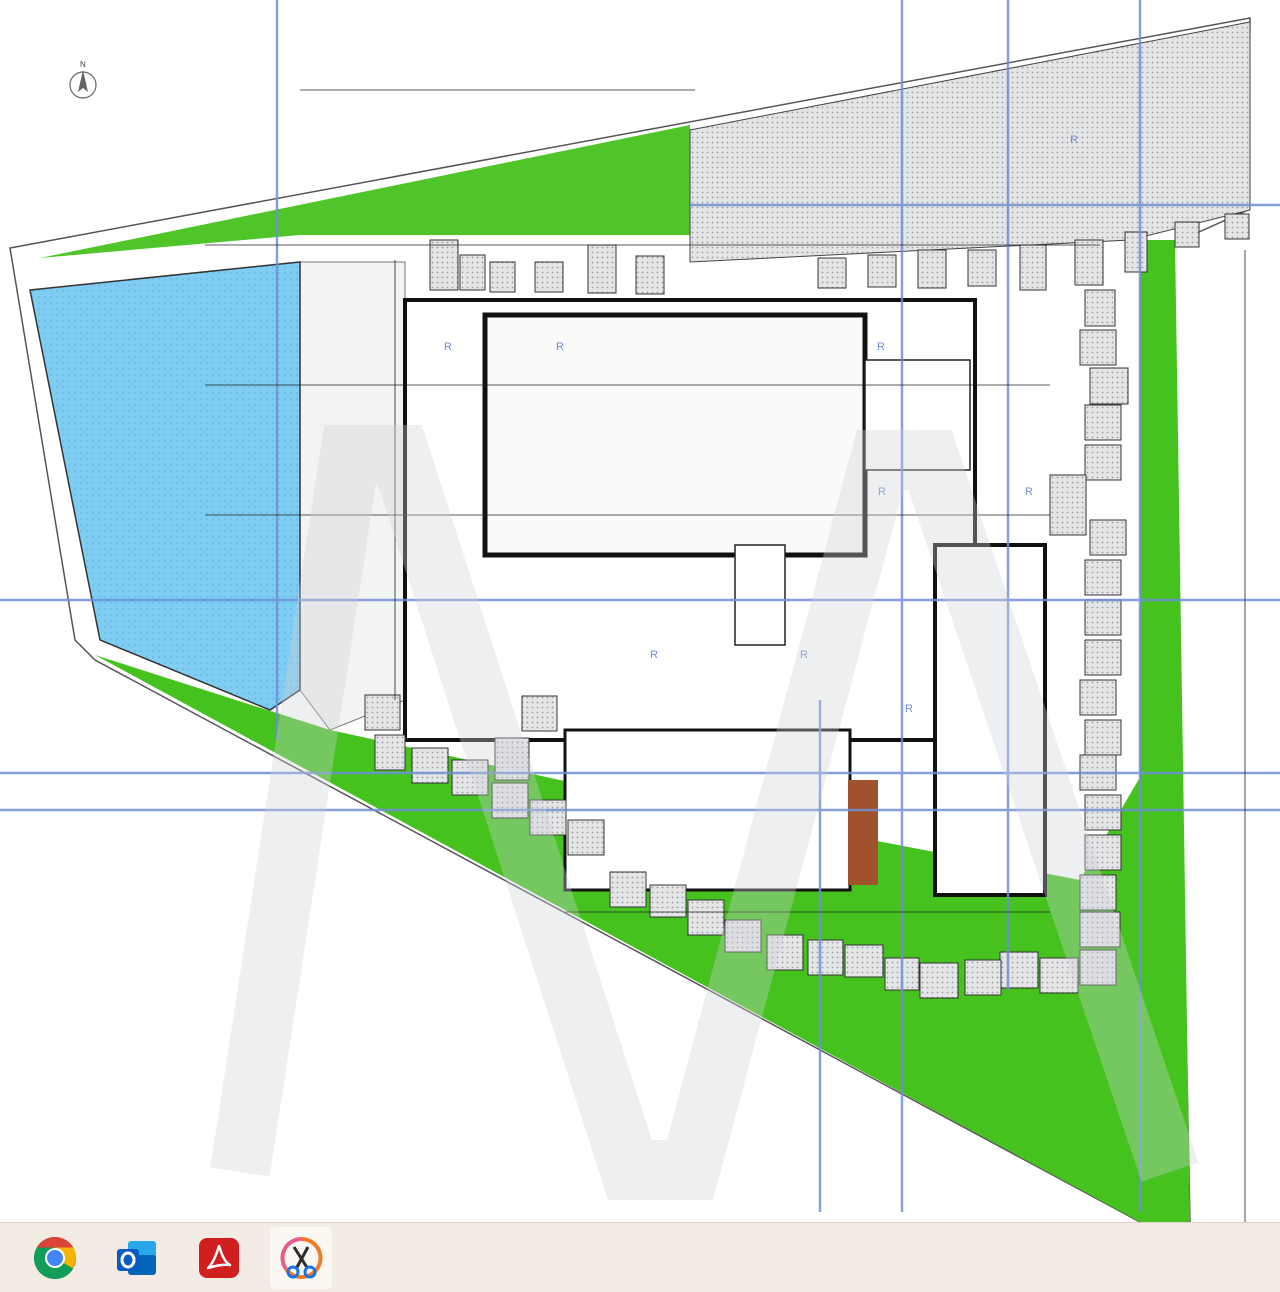 This screenshot has width=1280, height=1292. I want to click on taskbar-app-chrome, so click(55, 1258).